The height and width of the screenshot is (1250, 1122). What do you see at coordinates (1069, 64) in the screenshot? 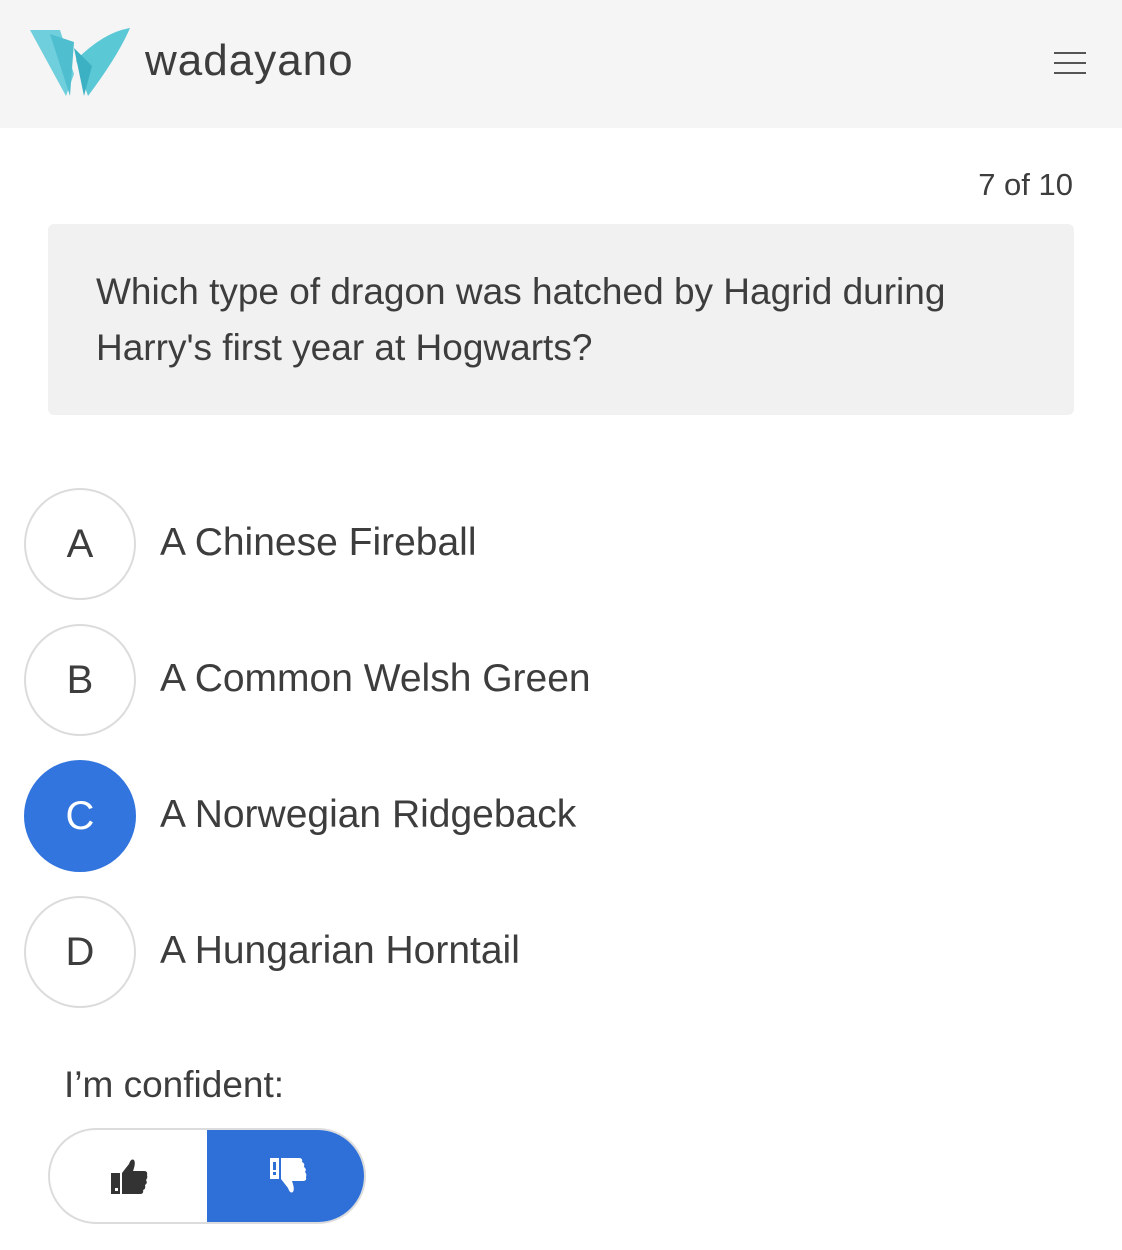
I see `hamburger-menu-icon` at bounding box center [1069, 64].